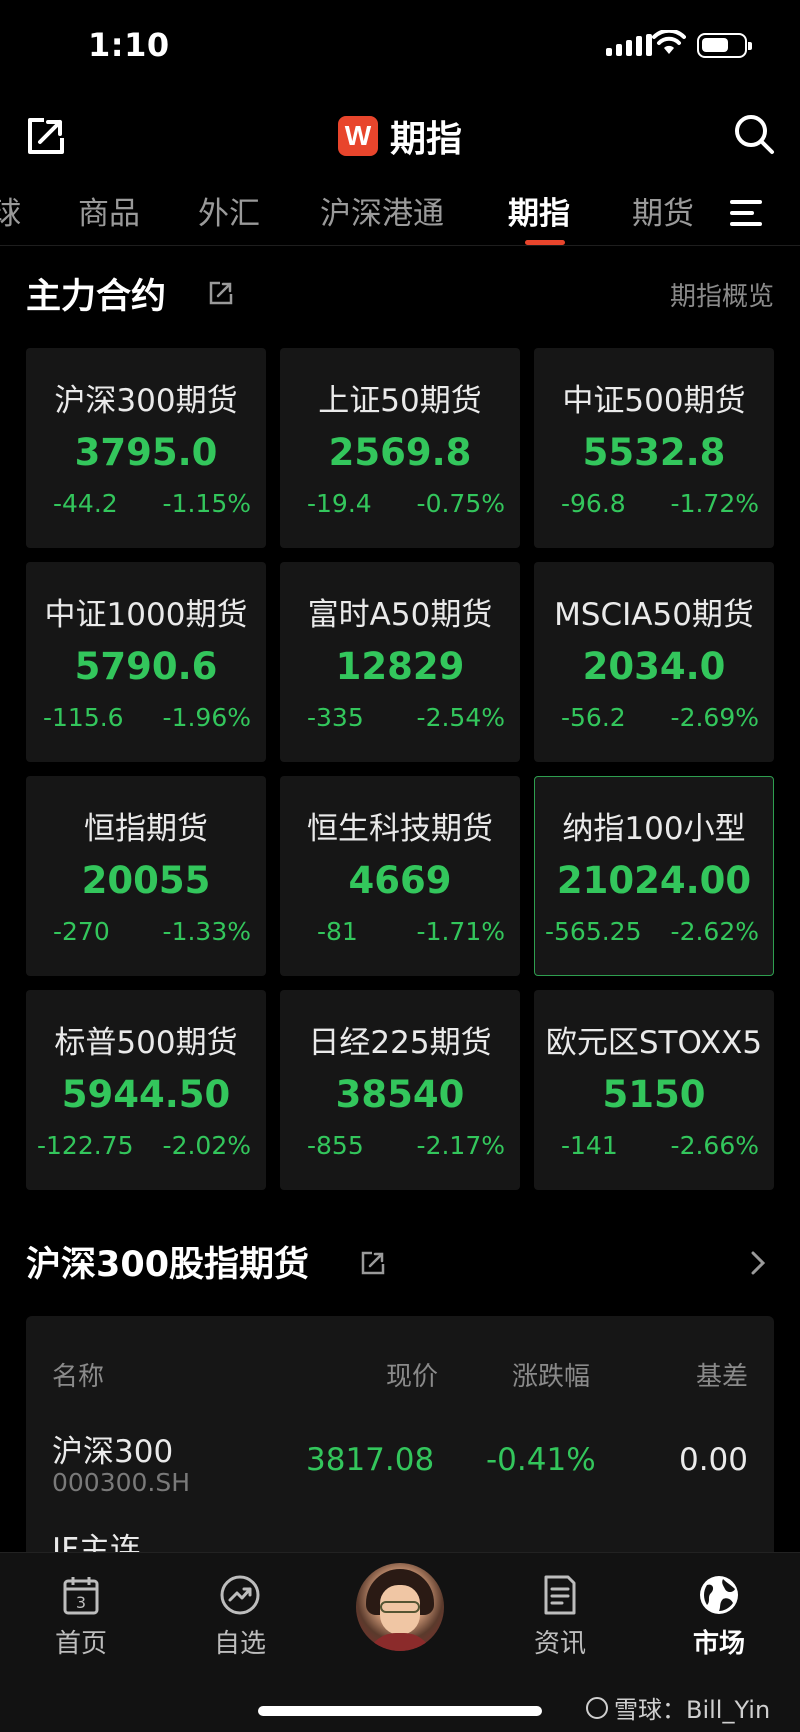 This screenshot has width=800, height=1732. What do you see at coordinates (109, 210) in the screenshot?
I see `tab-commodities: 商品` at bounding box center [109, 210].